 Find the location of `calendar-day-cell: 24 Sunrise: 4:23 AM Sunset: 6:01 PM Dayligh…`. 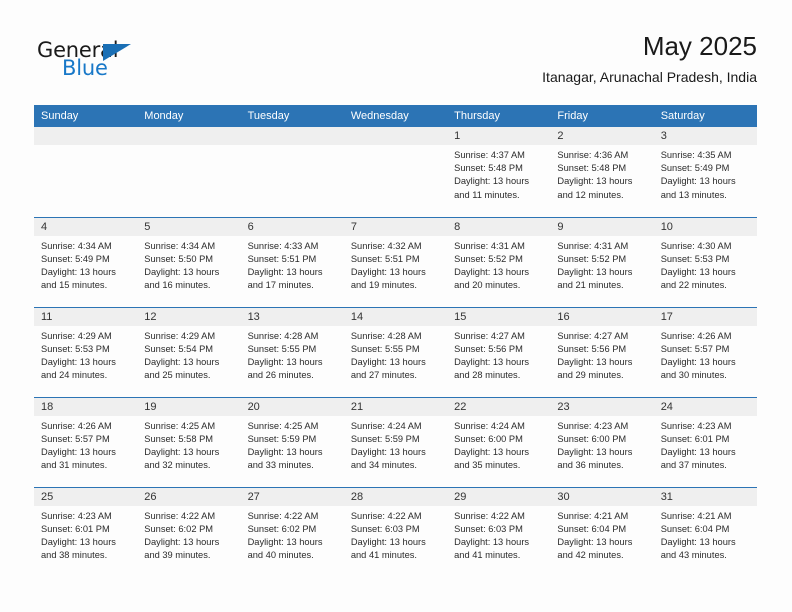

calendar-day-cell: 24 Sunrise: 4:23 AM Sunset: 6:01 PM Dayligh… is located at coordinates (705, 441).